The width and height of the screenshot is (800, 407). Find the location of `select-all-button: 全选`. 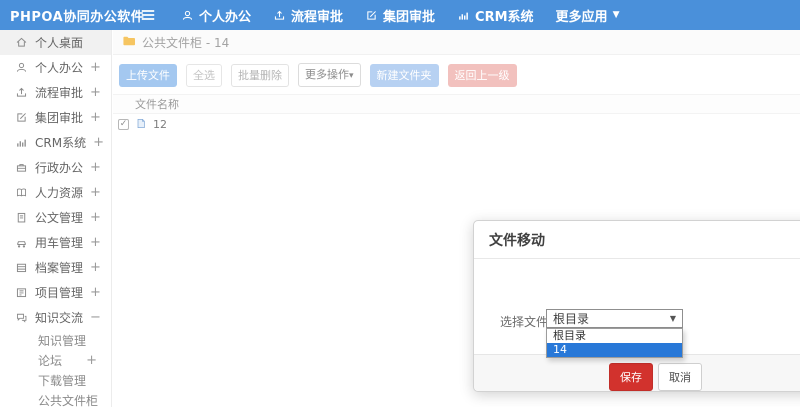

select-all-button: 全选 is located at coordinates (204, 75).